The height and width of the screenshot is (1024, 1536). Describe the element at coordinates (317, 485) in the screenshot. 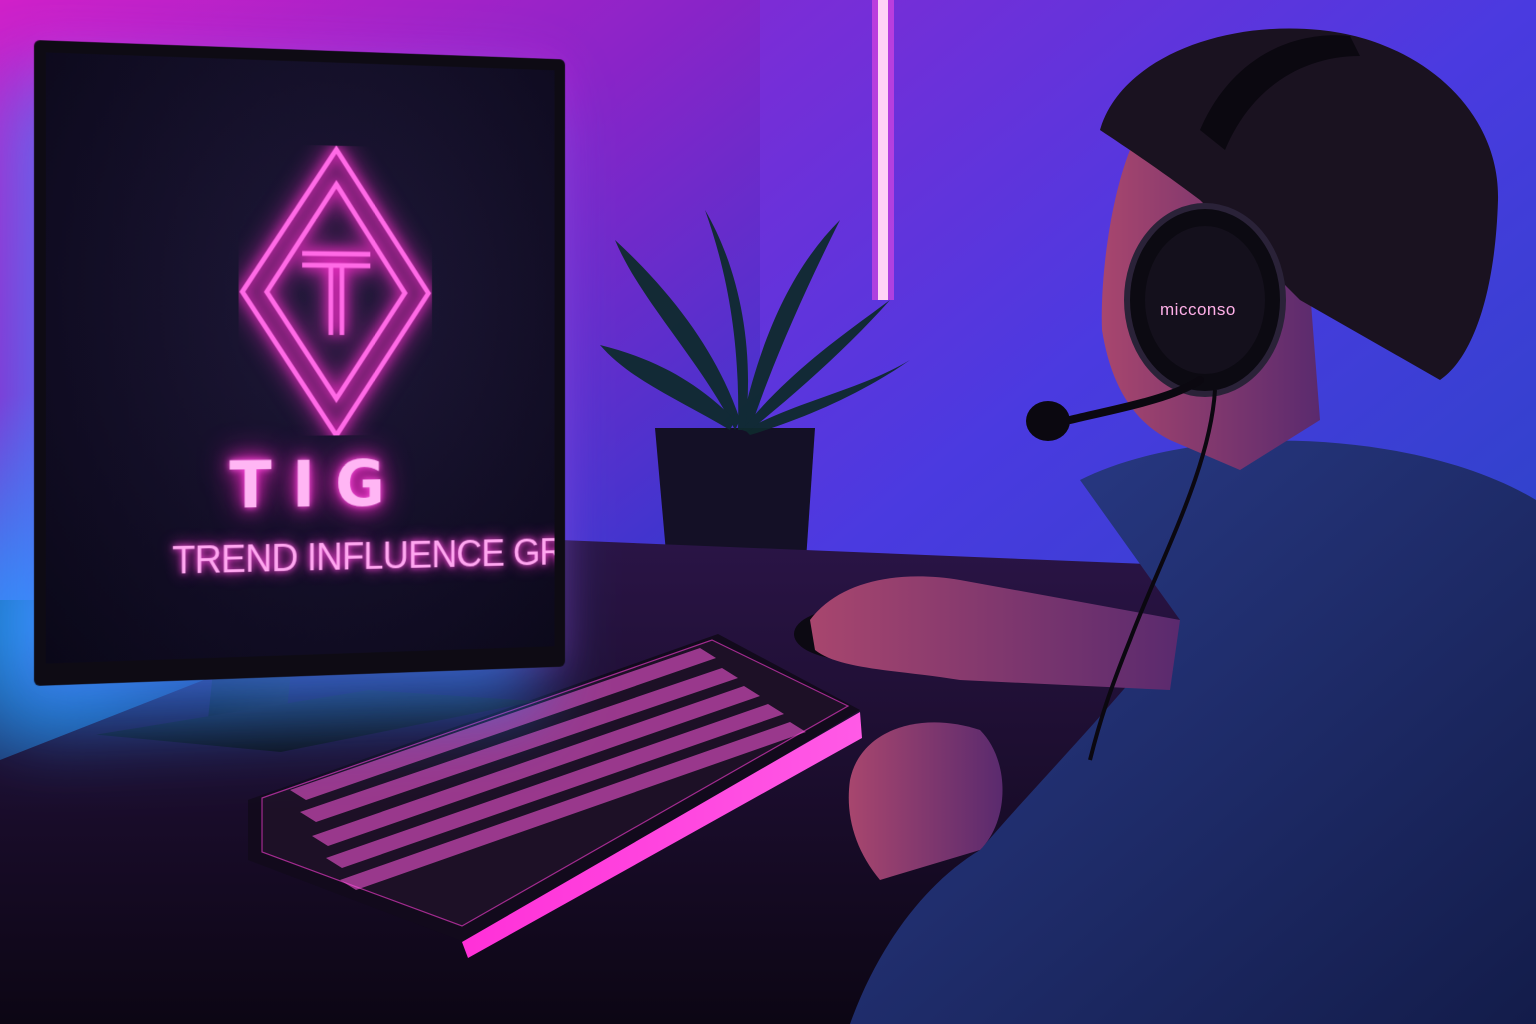

I see `logo-abbreviation: TIG` at that location.